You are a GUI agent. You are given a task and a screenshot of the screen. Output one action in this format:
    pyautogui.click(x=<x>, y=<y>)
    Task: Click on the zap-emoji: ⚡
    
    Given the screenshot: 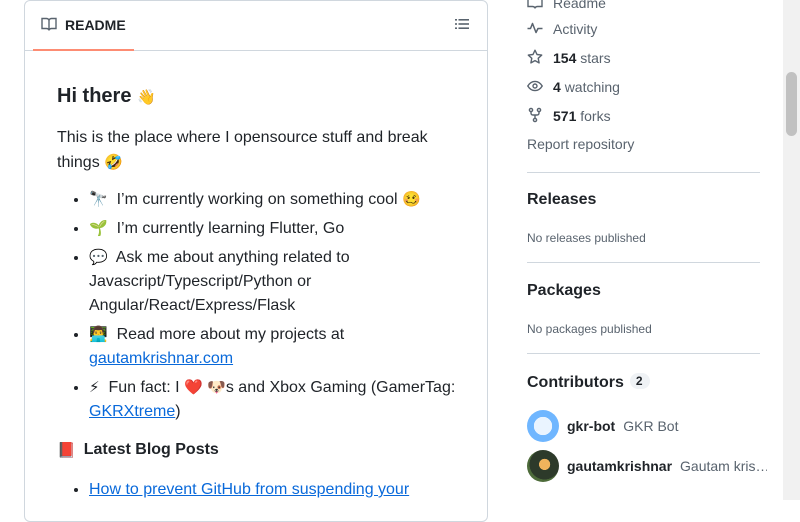 What is the action you would take?
    pyautogui.click(x=94, y=387)
    